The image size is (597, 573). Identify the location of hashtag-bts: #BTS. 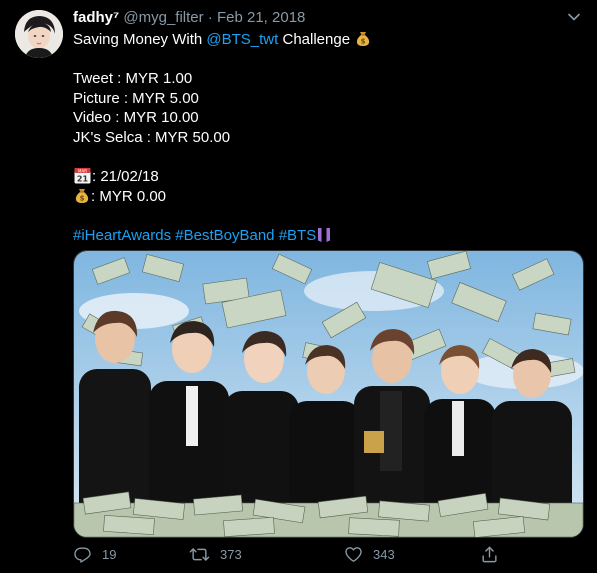
(298, 235).